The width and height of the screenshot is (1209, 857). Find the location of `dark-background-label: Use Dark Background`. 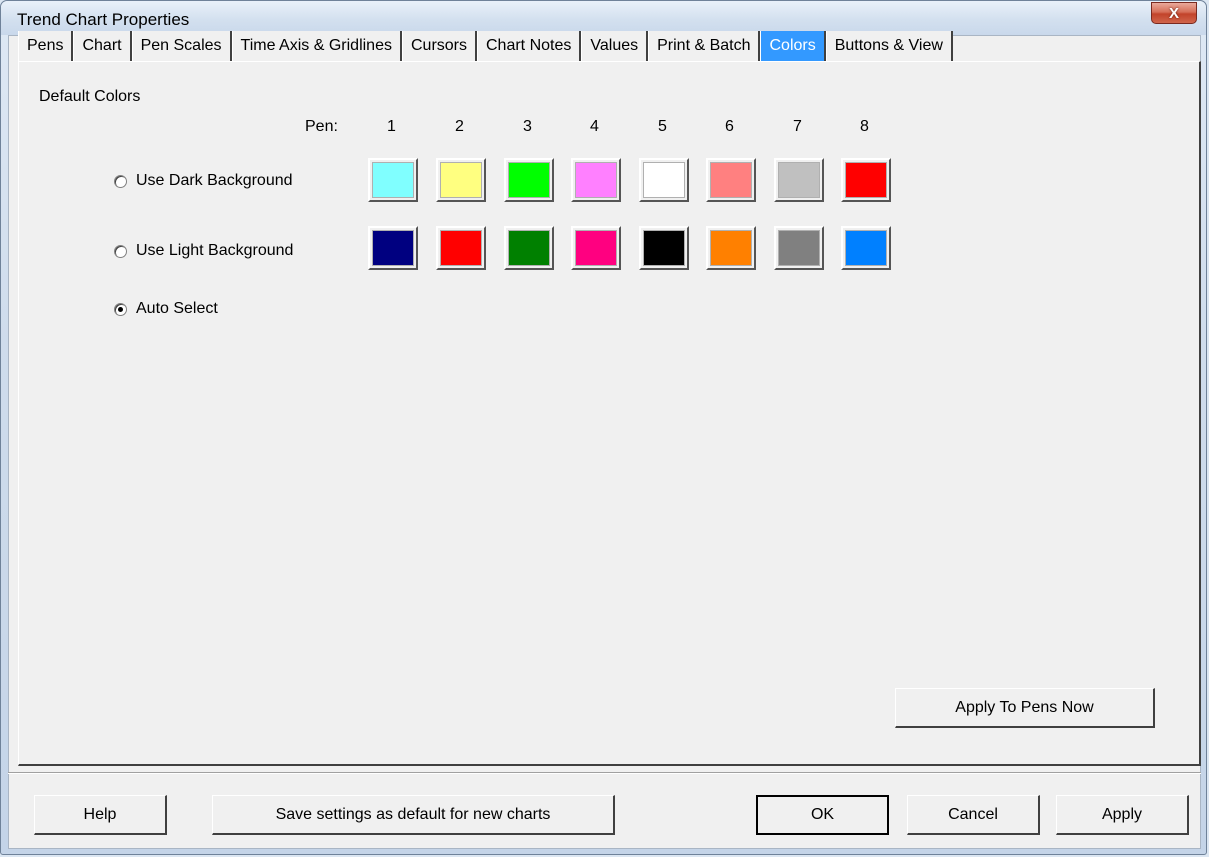

dark-background-label: Use Dark Background is located at coordinates (214, 181).